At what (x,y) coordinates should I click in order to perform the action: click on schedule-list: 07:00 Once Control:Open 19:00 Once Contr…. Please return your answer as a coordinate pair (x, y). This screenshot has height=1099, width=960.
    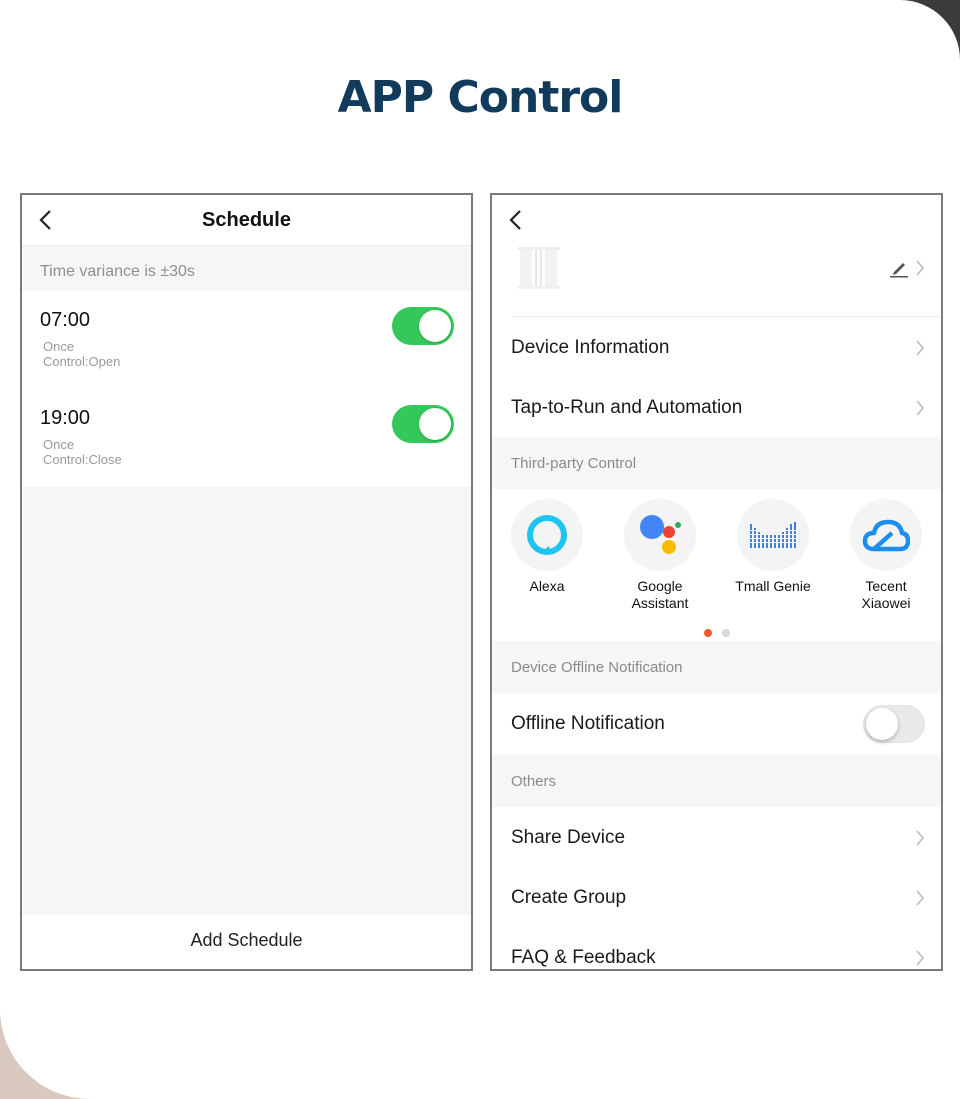
    Looking at the image, I should click on (246, 394).